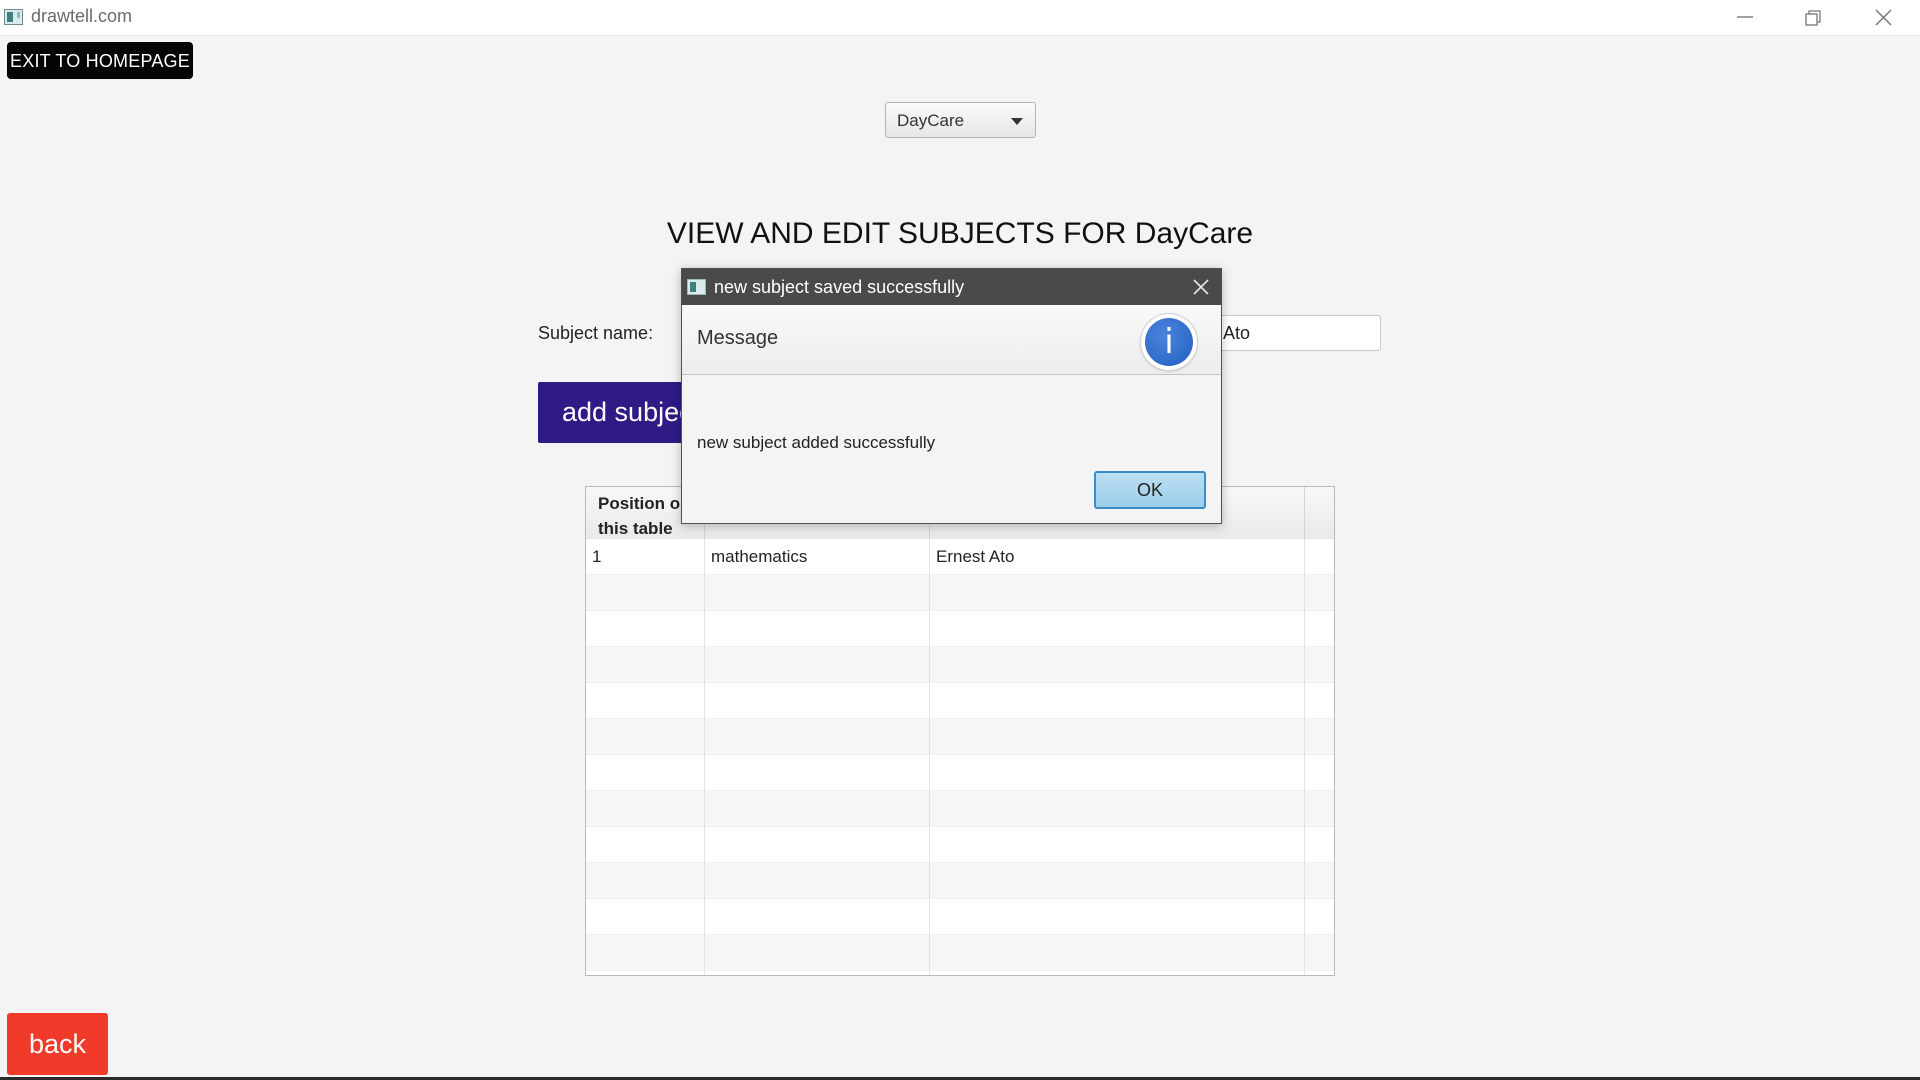 The height and width of the screenshot is (1080, 1920). I want to click on class-select-dropdown: DayCare, so click(960, 120).